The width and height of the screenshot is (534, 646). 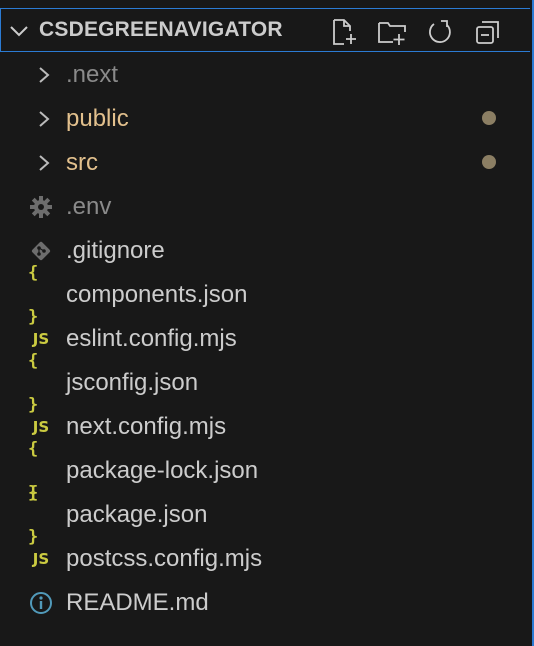 What do you see at coordinates (137, 602) in the screenshot?
I see `tree-item-label: README.md` at bounding box center [137, 602].